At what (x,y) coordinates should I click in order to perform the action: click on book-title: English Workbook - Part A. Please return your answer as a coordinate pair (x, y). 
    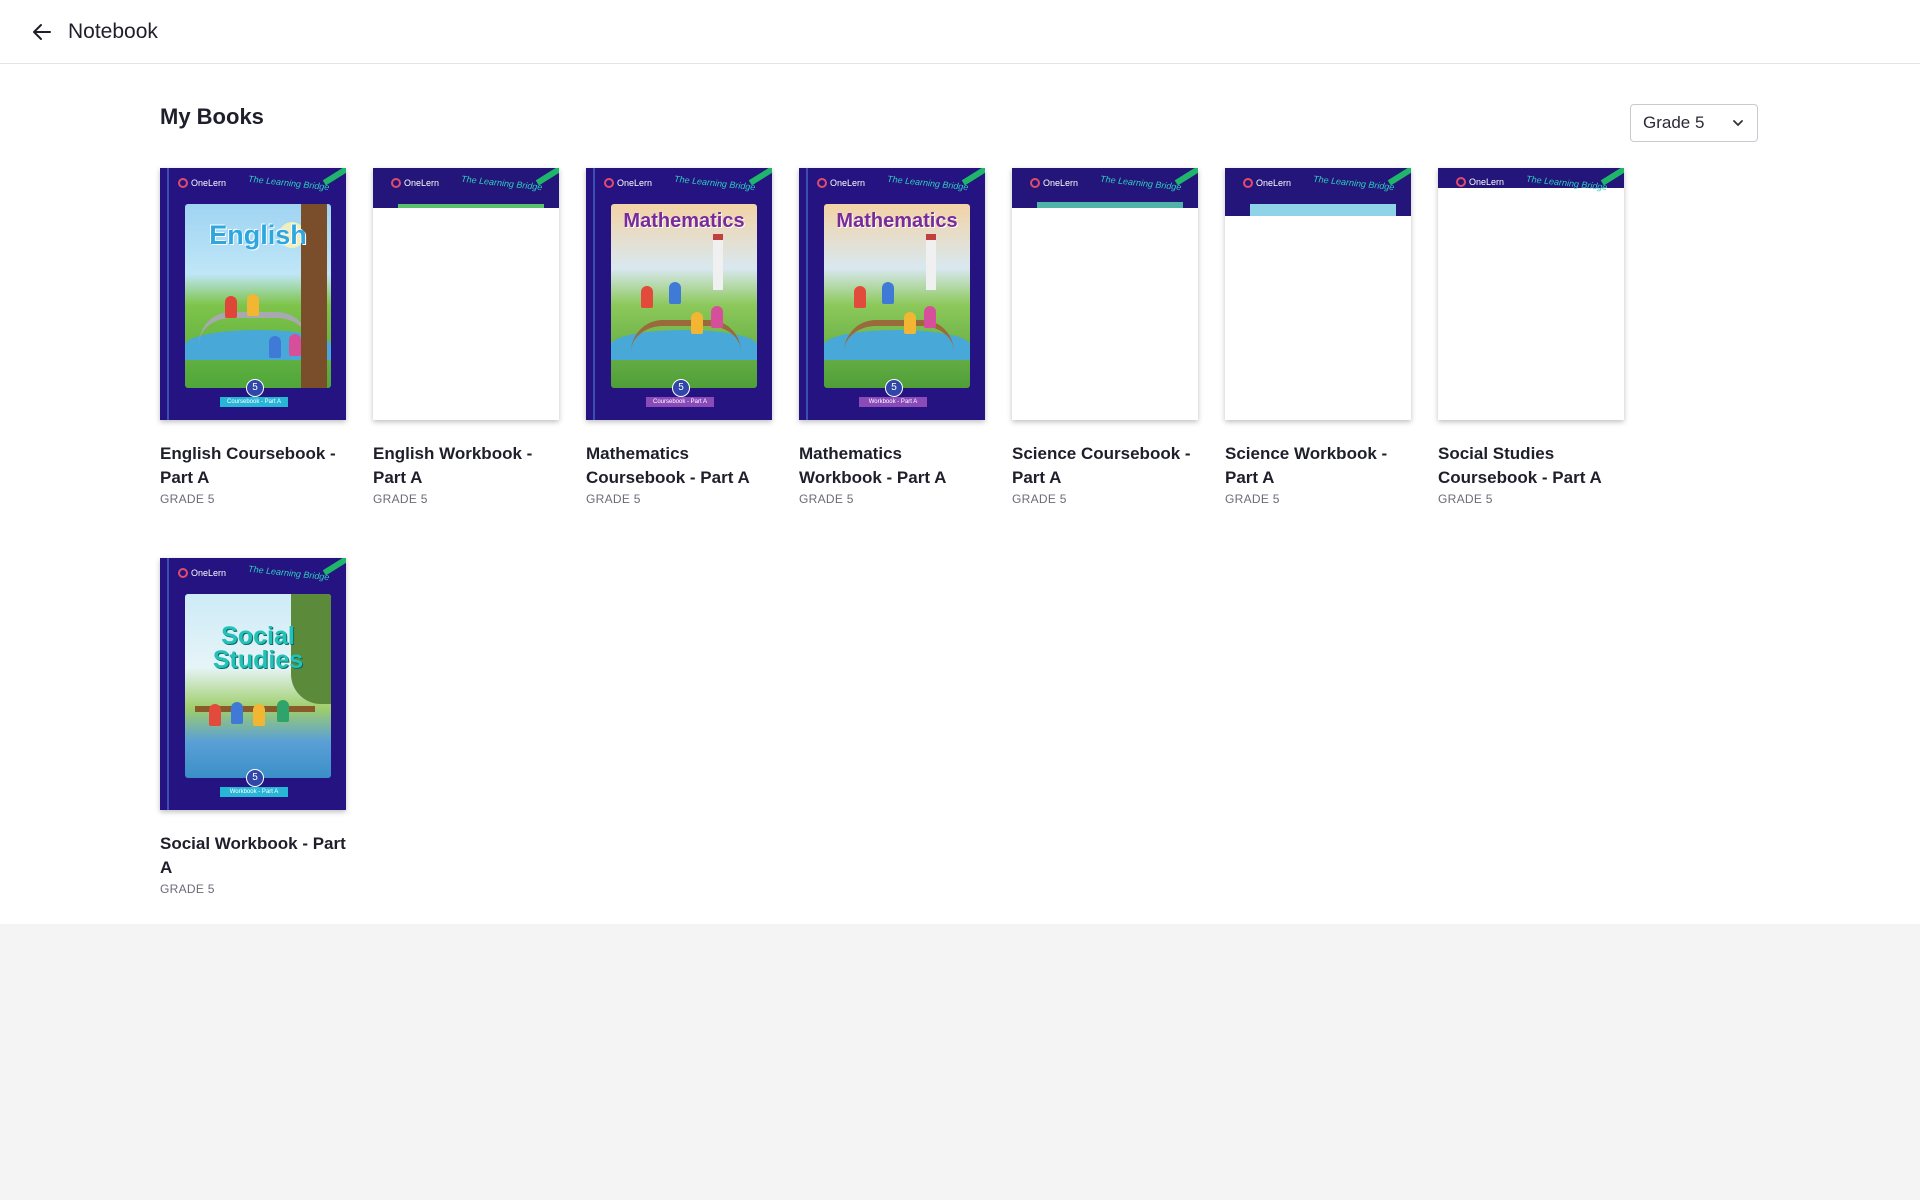
    Looking at the image, I should click on (467, 466).